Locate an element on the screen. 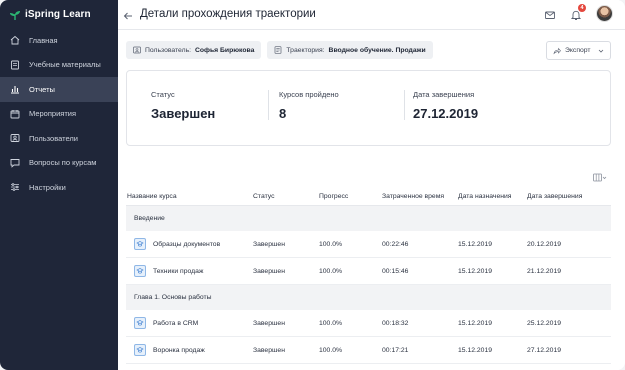 This screenshot has width=625, height=370. share-icon is located at coordinates (557, 51).